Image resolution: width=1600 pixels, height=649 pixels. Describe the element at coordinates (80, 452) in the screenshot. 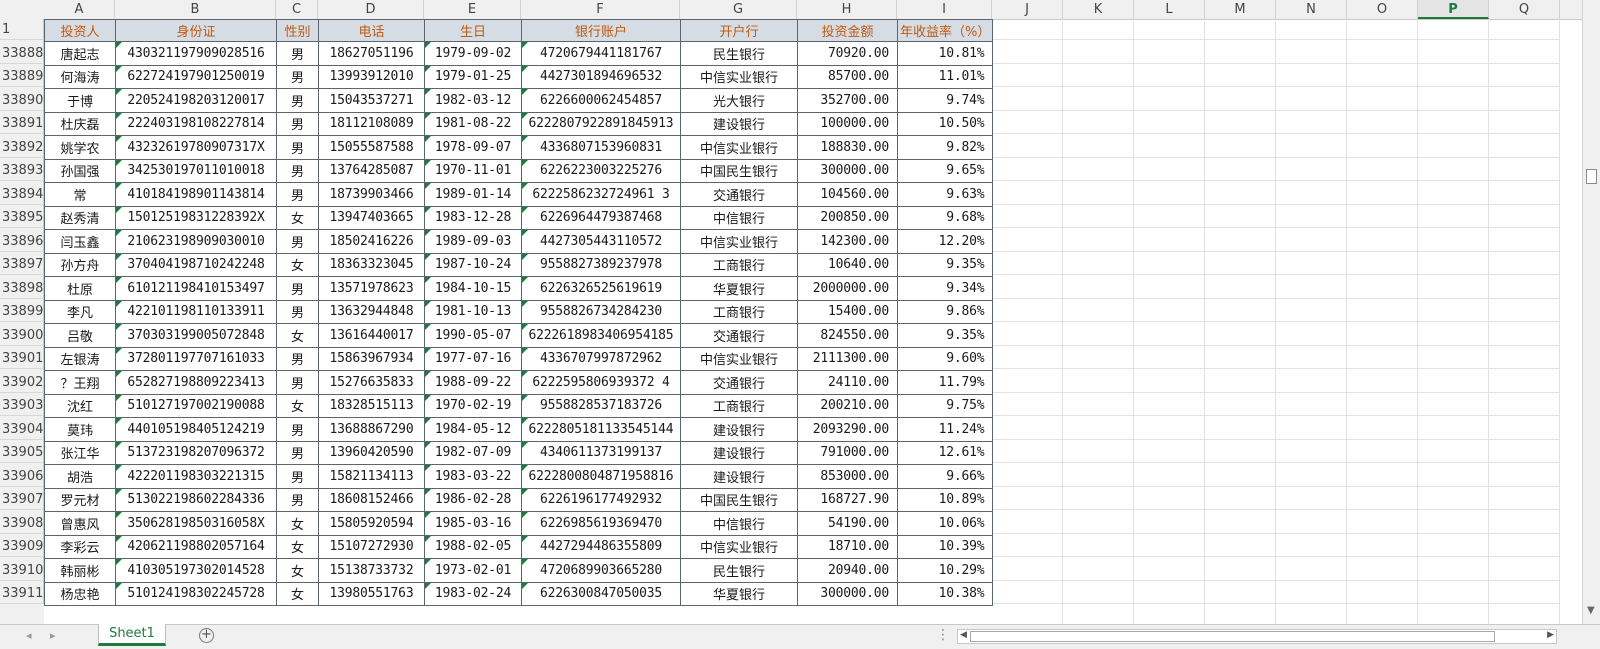

I see `cell-name: 张江华` at that location.